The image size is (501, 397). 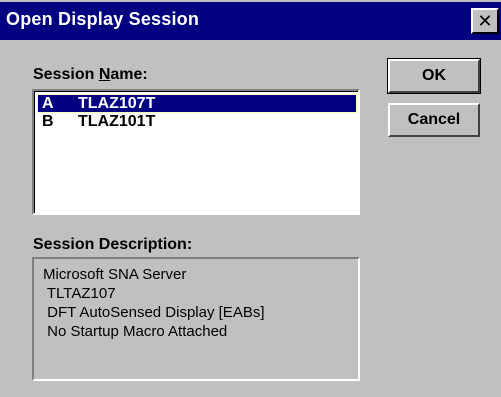 I want to click on close-icon: ✕, so click(x=485, y=21).